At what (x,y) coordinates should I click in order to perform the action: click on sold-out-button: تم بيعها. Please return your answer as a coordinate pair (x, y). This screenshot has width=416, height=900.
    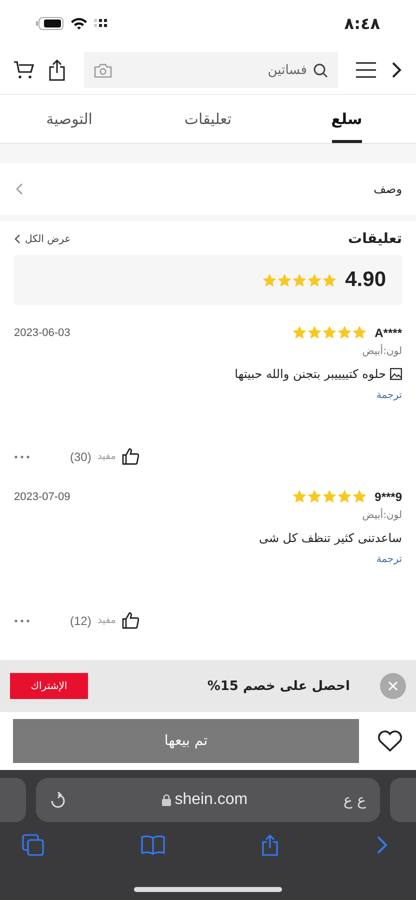
    Looking at the image, I should click on (186, 741).